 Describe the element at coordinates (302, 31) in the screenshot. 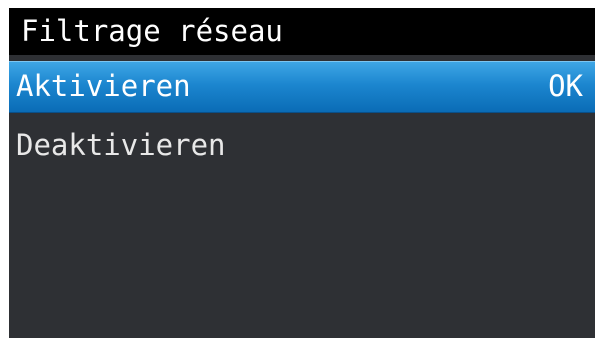

I see `title-bar: Filtrage réseau` at that location.